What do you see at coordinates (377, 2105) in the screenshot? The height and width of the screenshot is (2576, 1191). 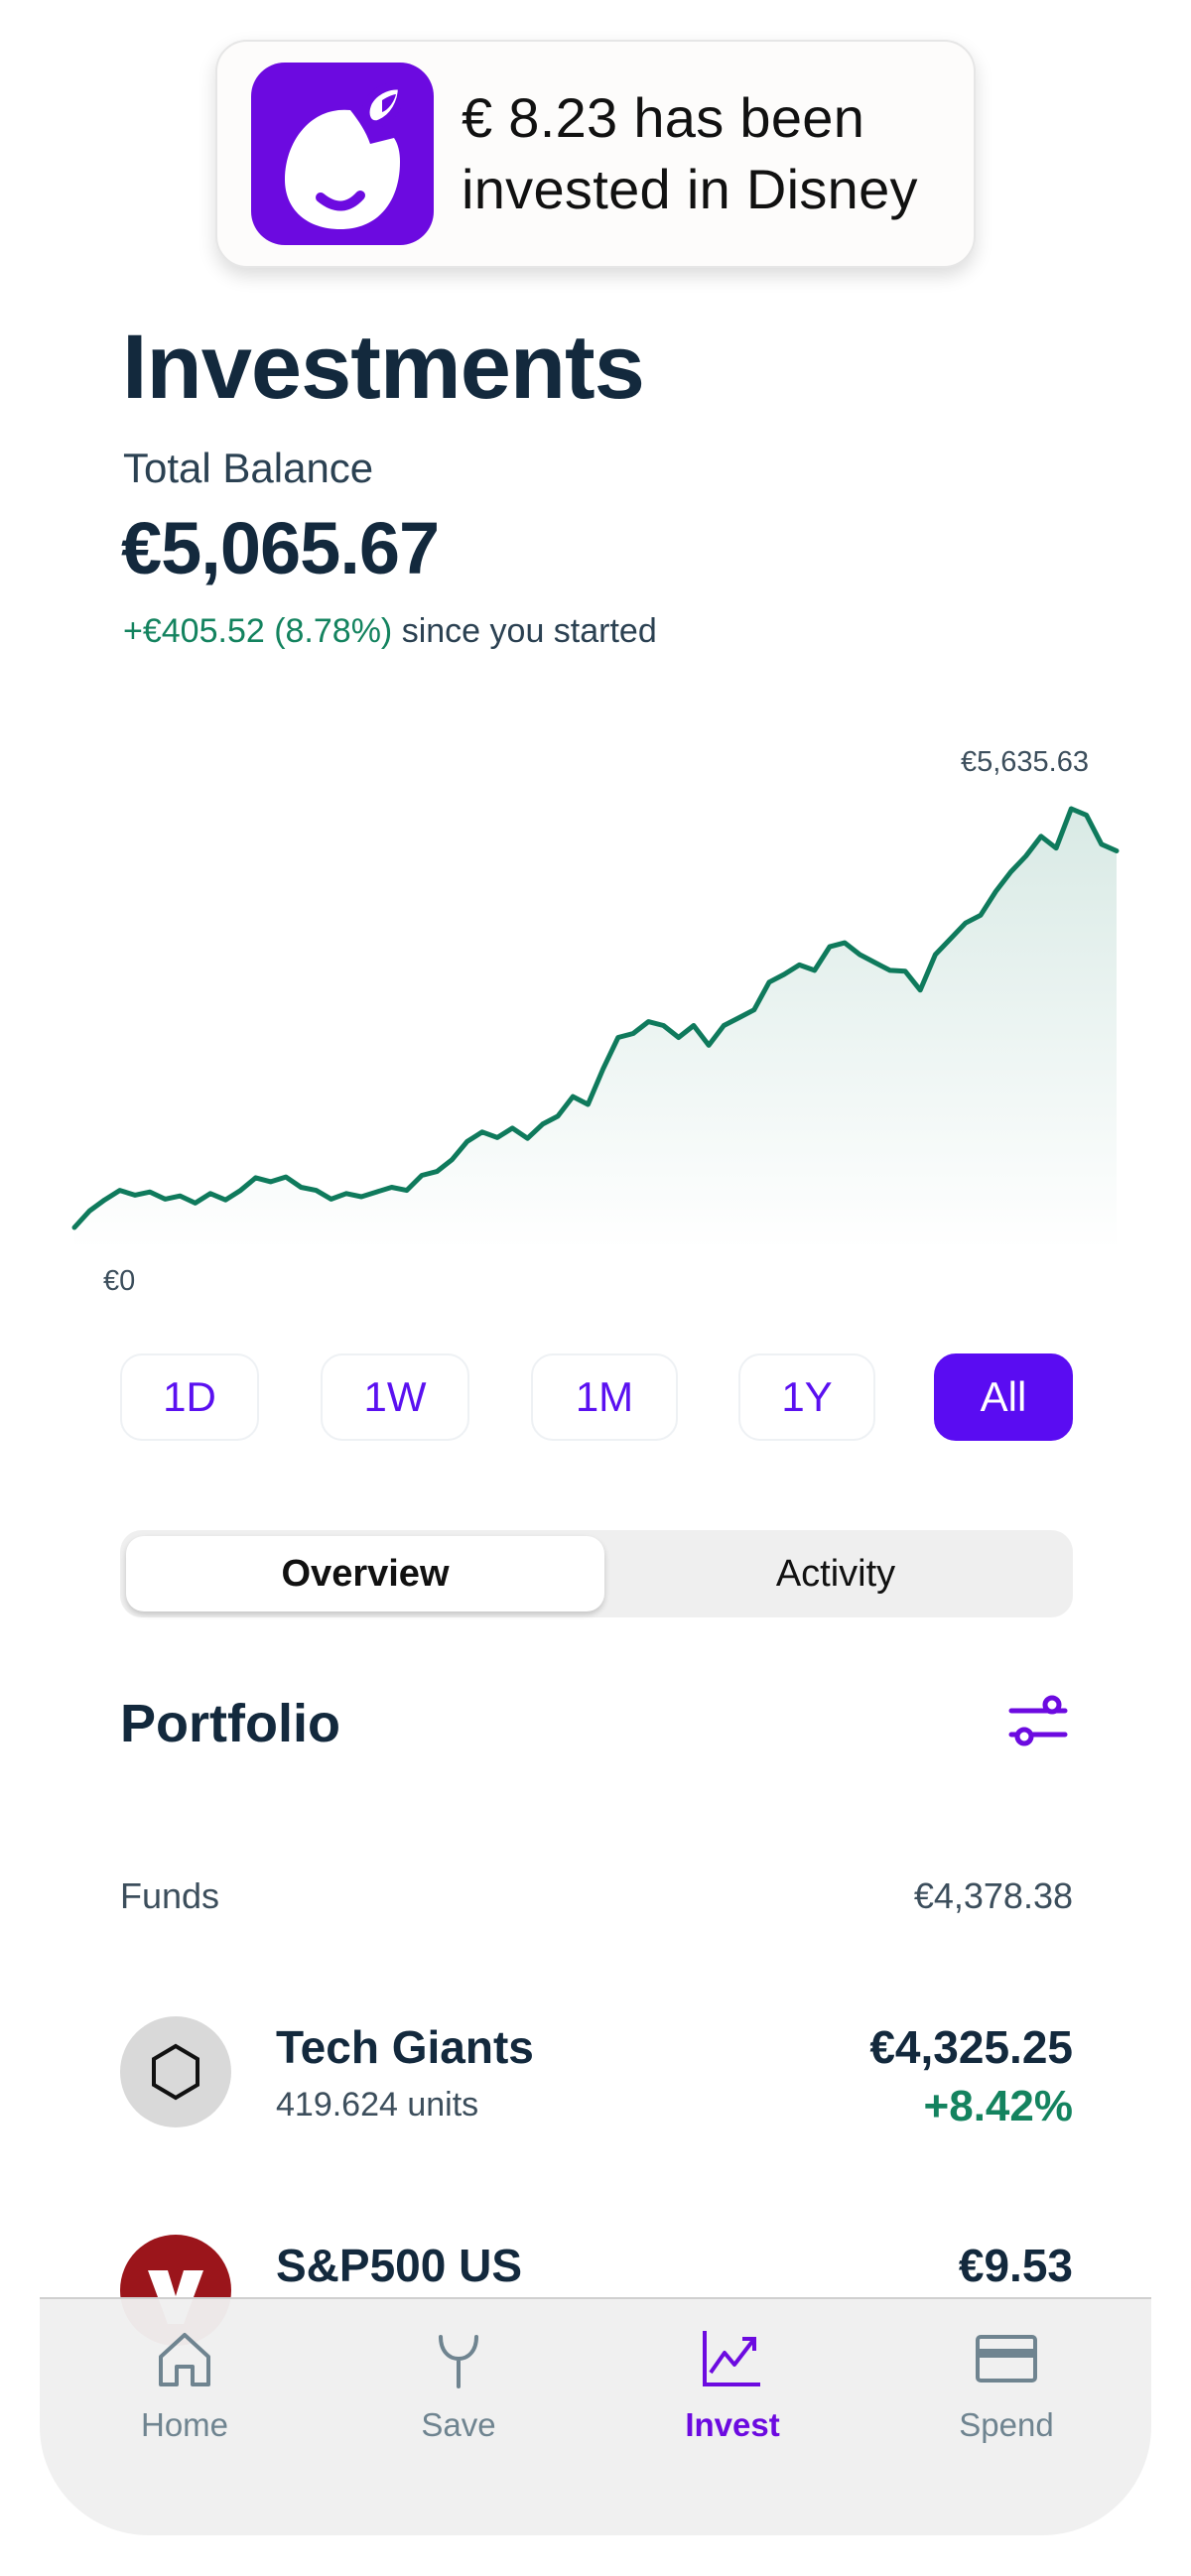 I see `holding-units: 419.624 units` at bounding box center [377, 2105].